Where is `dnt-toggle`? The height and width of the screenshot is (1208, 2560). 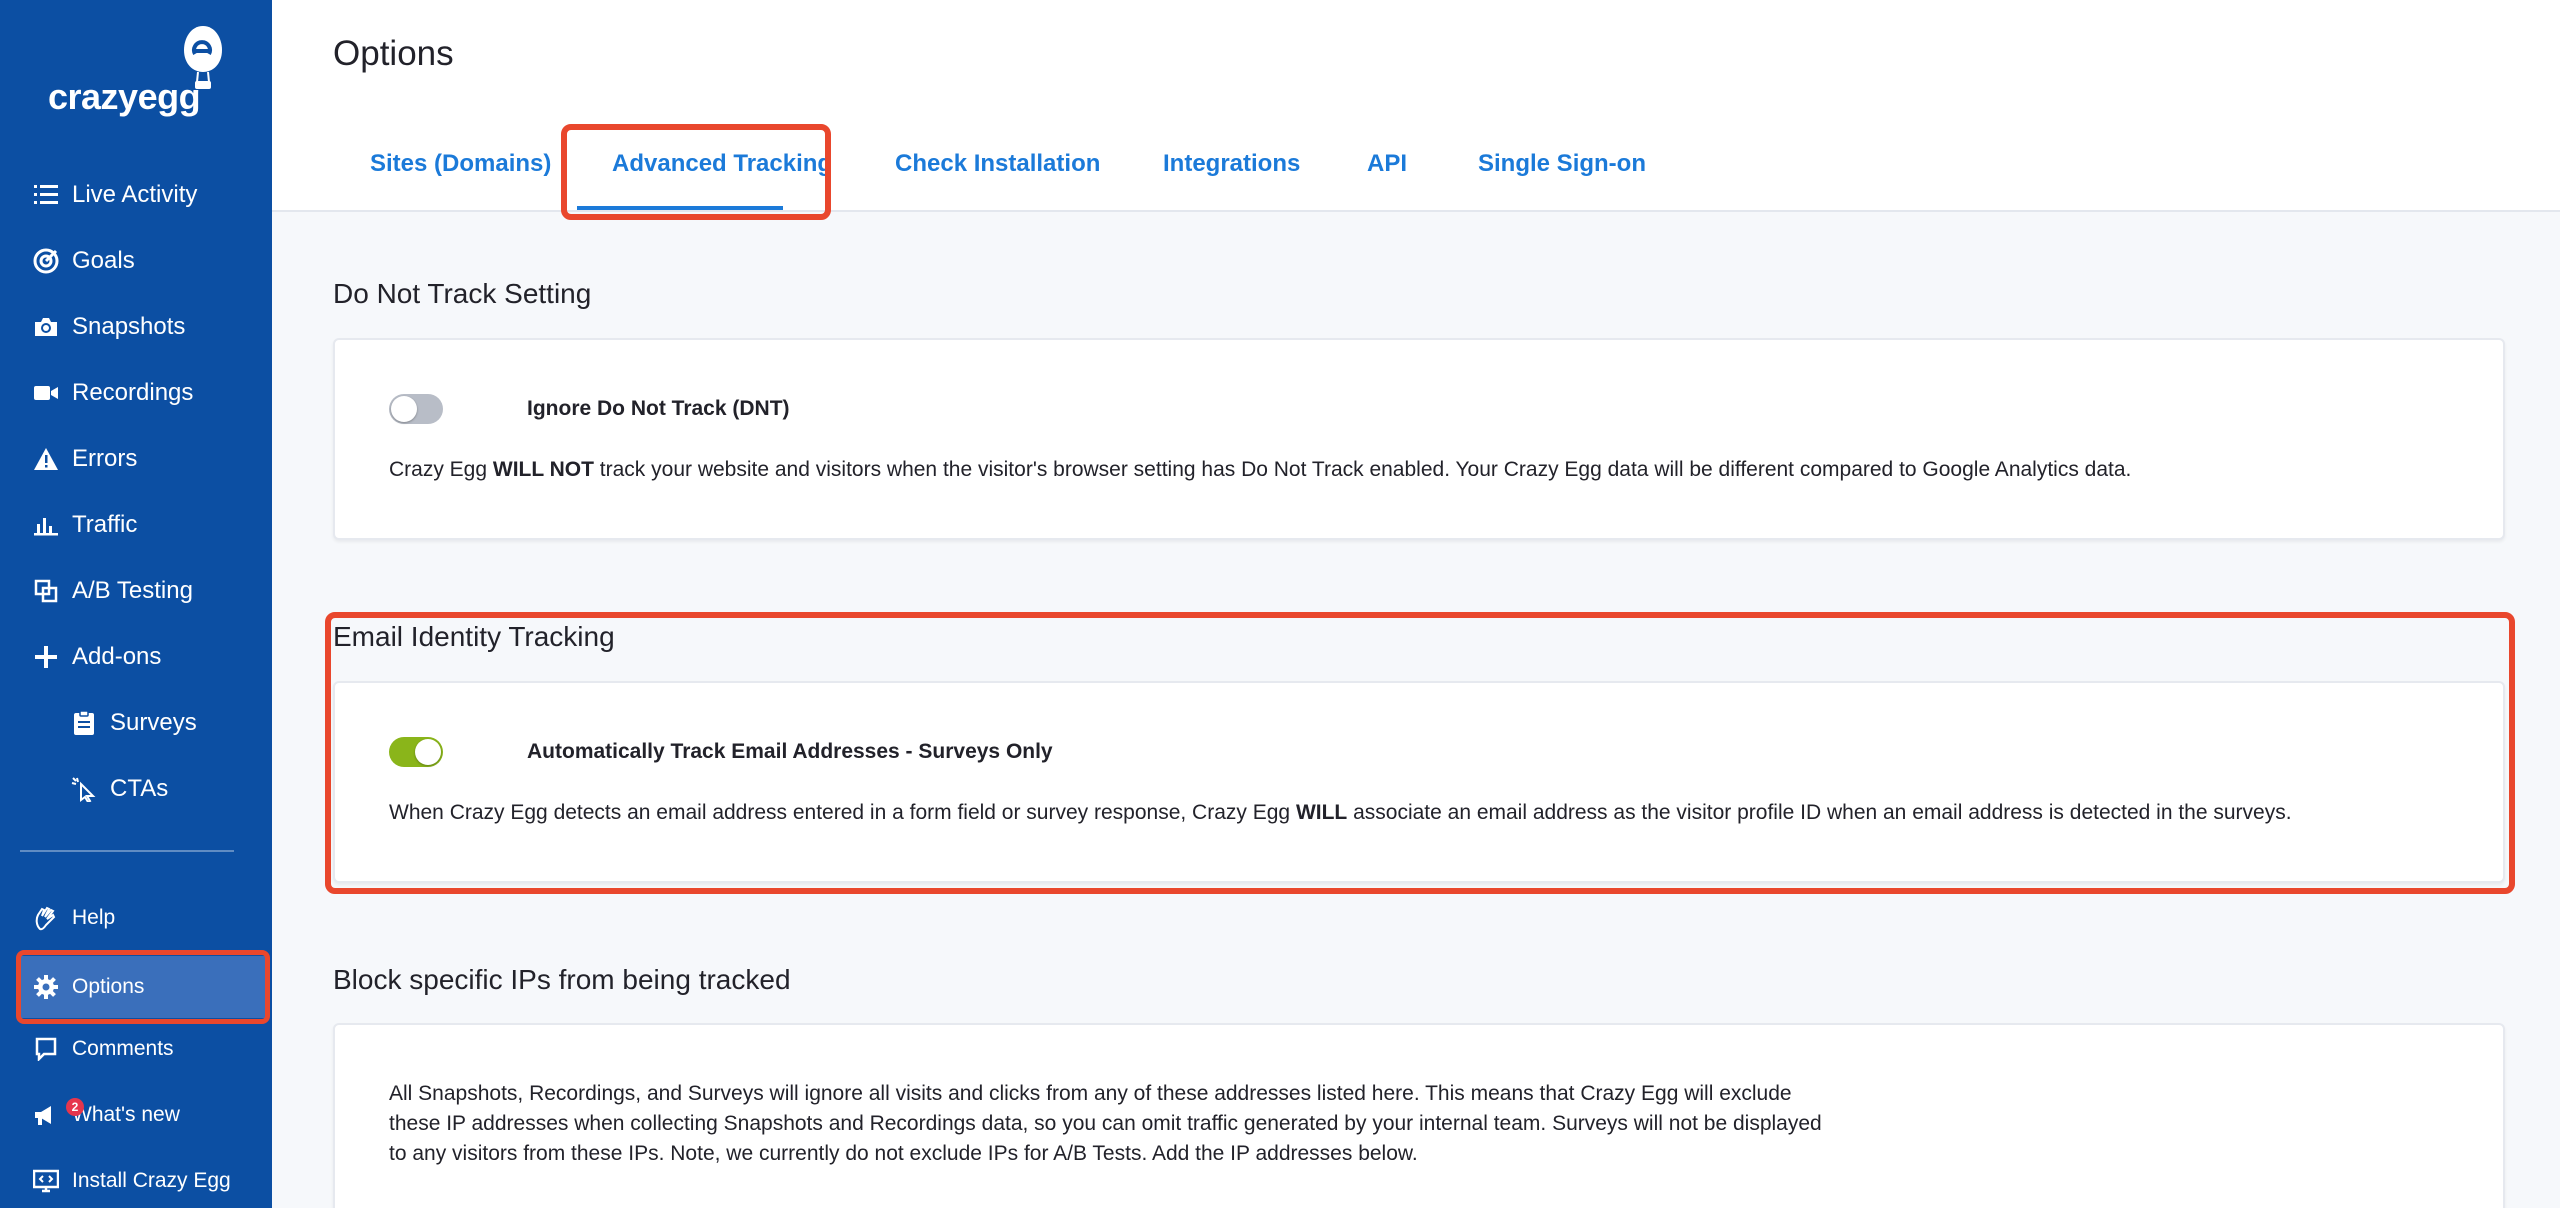 dnt-toggle is located at coordinates (416, 409).